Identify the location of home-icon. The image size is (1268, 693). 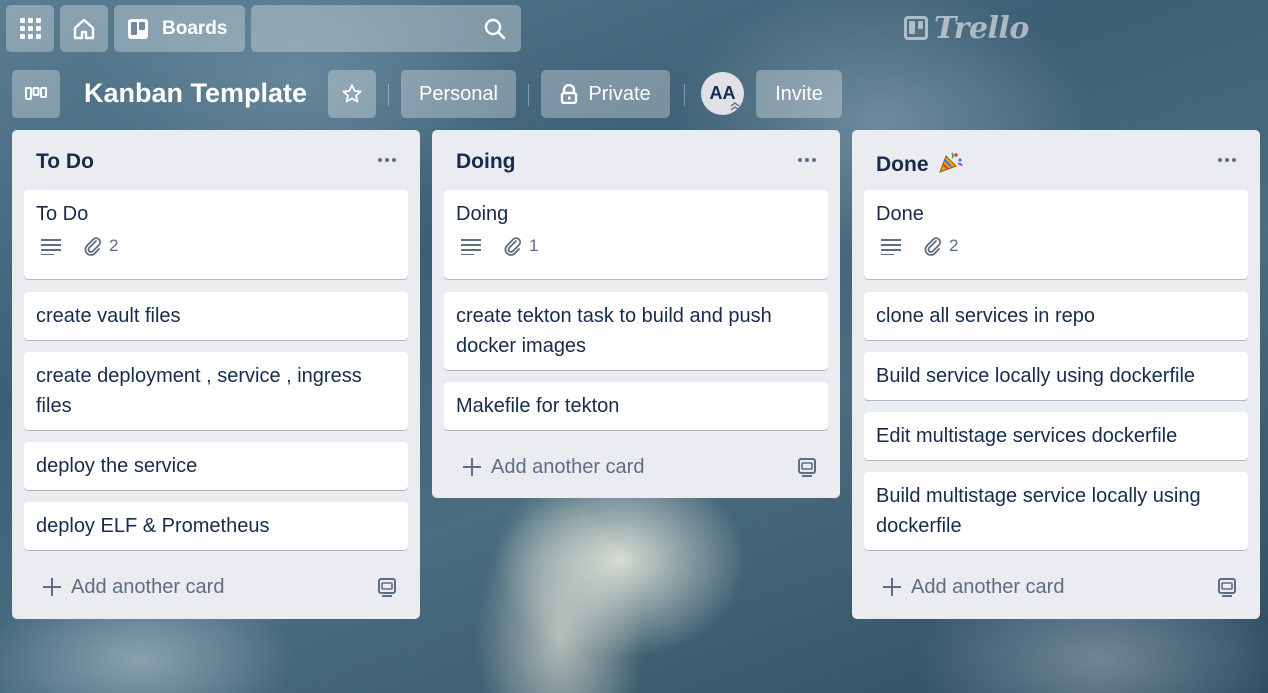
(84, 28).